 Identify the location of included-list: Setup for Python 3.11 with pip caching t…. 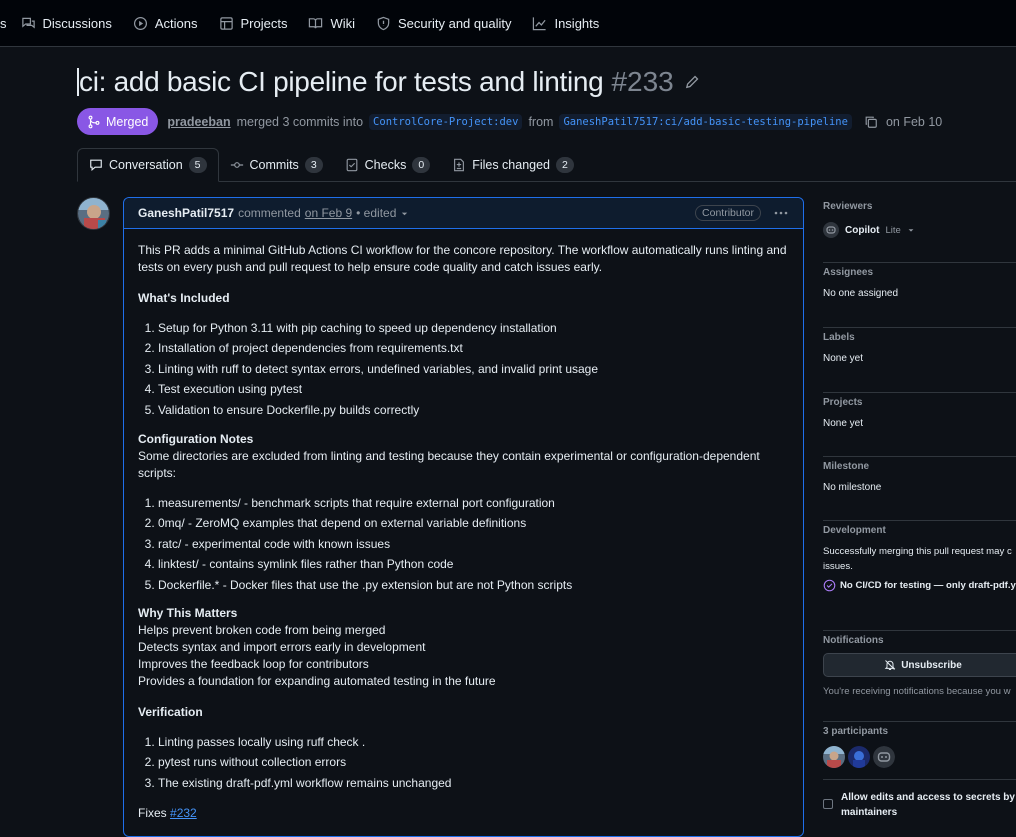
(463, 369).